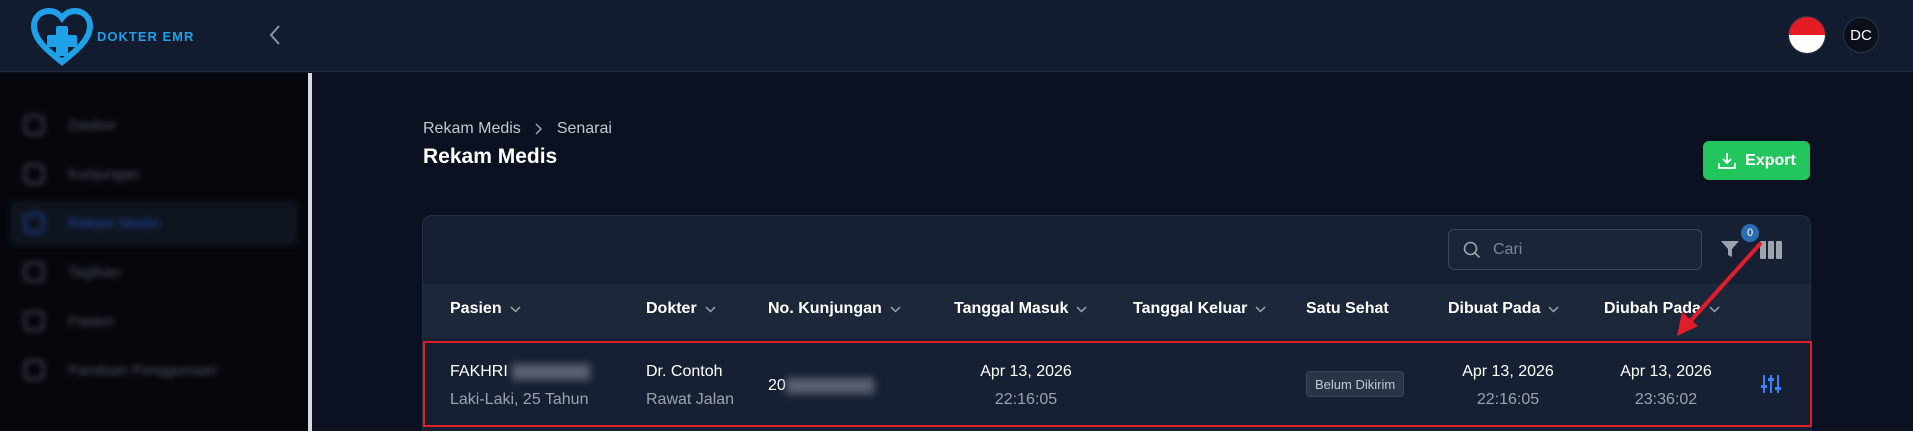  Describe the element at coordinates (154, 125) in the screenshot. I see `sidebar-item-dasbor: Dasbor` at that location.